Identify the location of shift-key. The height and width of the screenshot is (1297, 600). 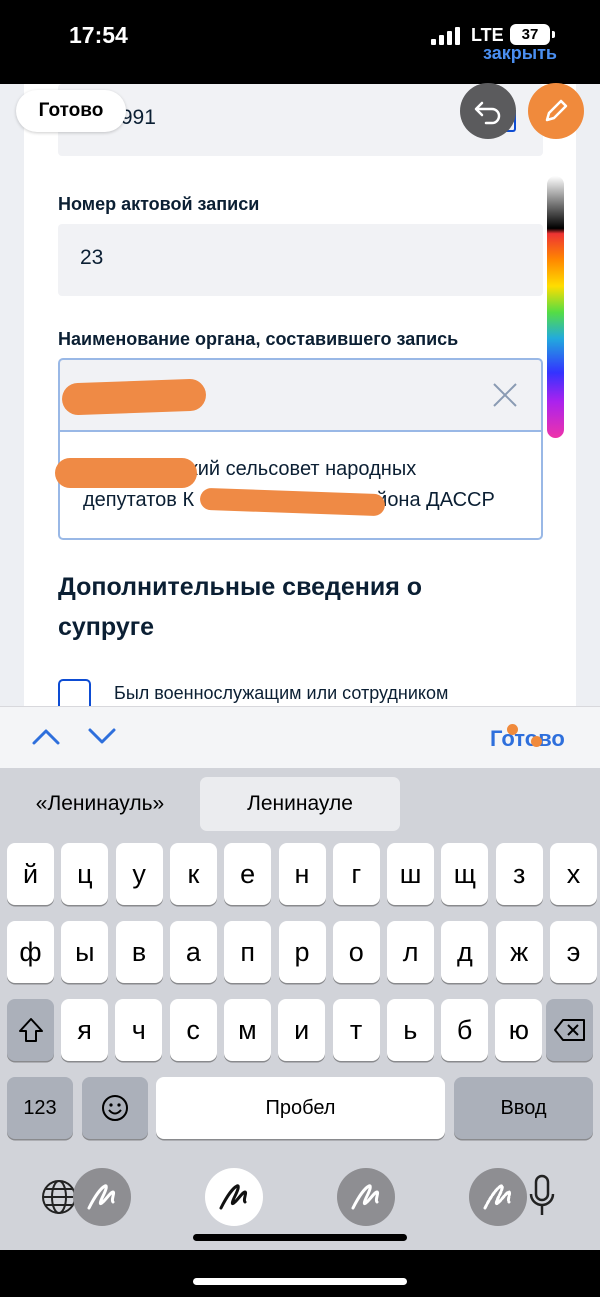
(30, 1030).